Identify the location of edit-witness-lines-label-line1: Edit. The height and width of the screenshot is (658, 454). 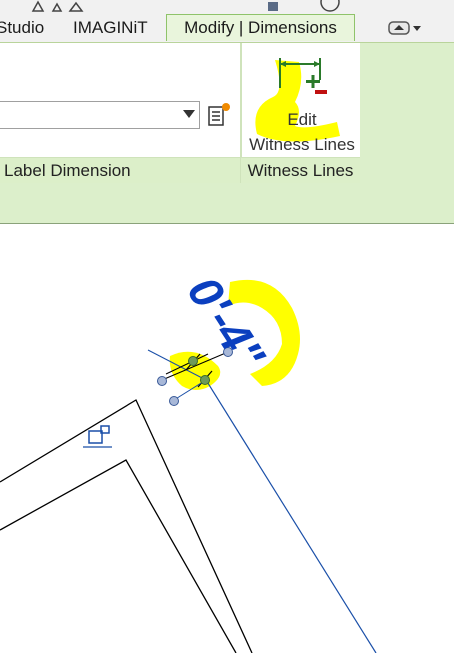
(302, 119).